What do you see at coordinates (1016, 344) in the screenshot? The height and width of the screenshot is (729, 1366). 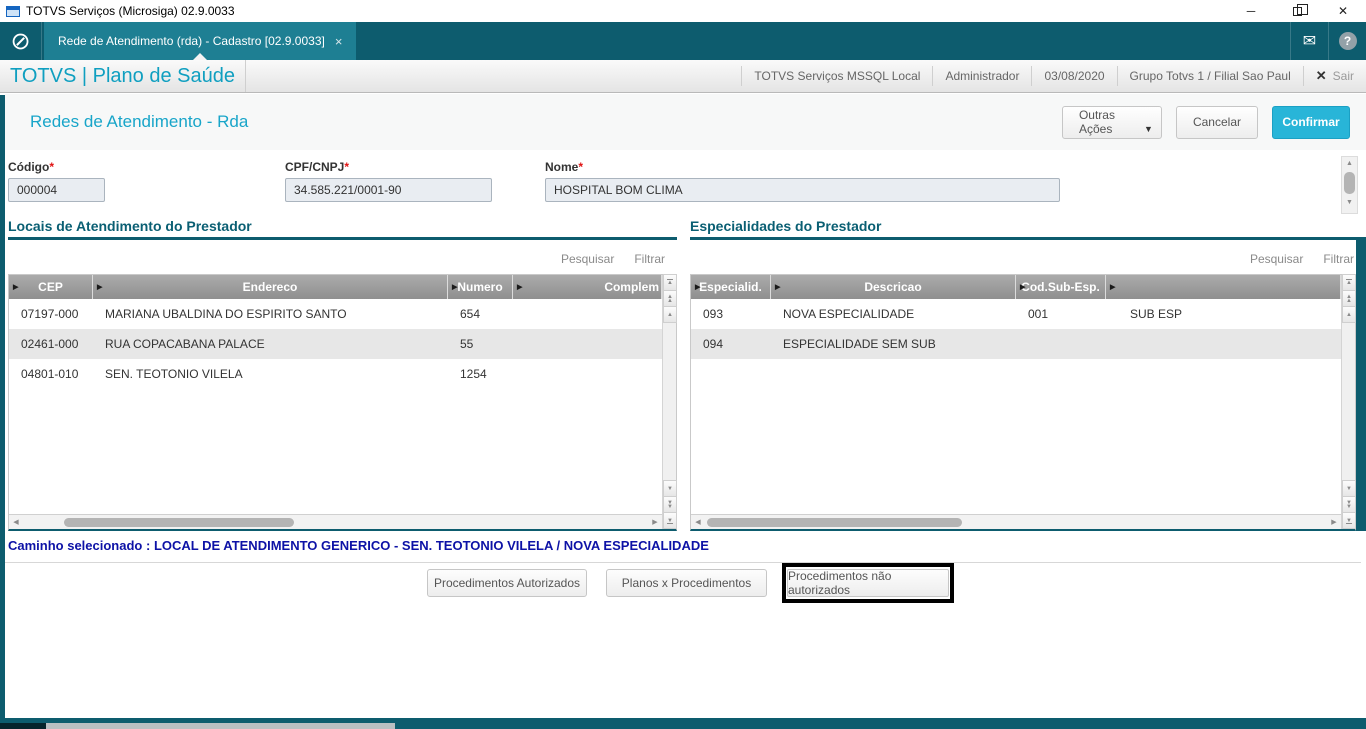 I see `table-row: 094 ESPECIALIDADE SEM SUB` at bounding box center [1016, 344].